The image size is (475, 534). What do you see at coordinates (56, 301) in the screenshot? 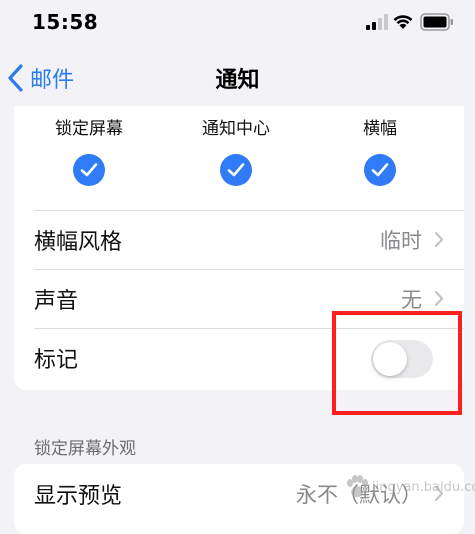
I see `row-label: 声音` at bounding box center [56, 301].